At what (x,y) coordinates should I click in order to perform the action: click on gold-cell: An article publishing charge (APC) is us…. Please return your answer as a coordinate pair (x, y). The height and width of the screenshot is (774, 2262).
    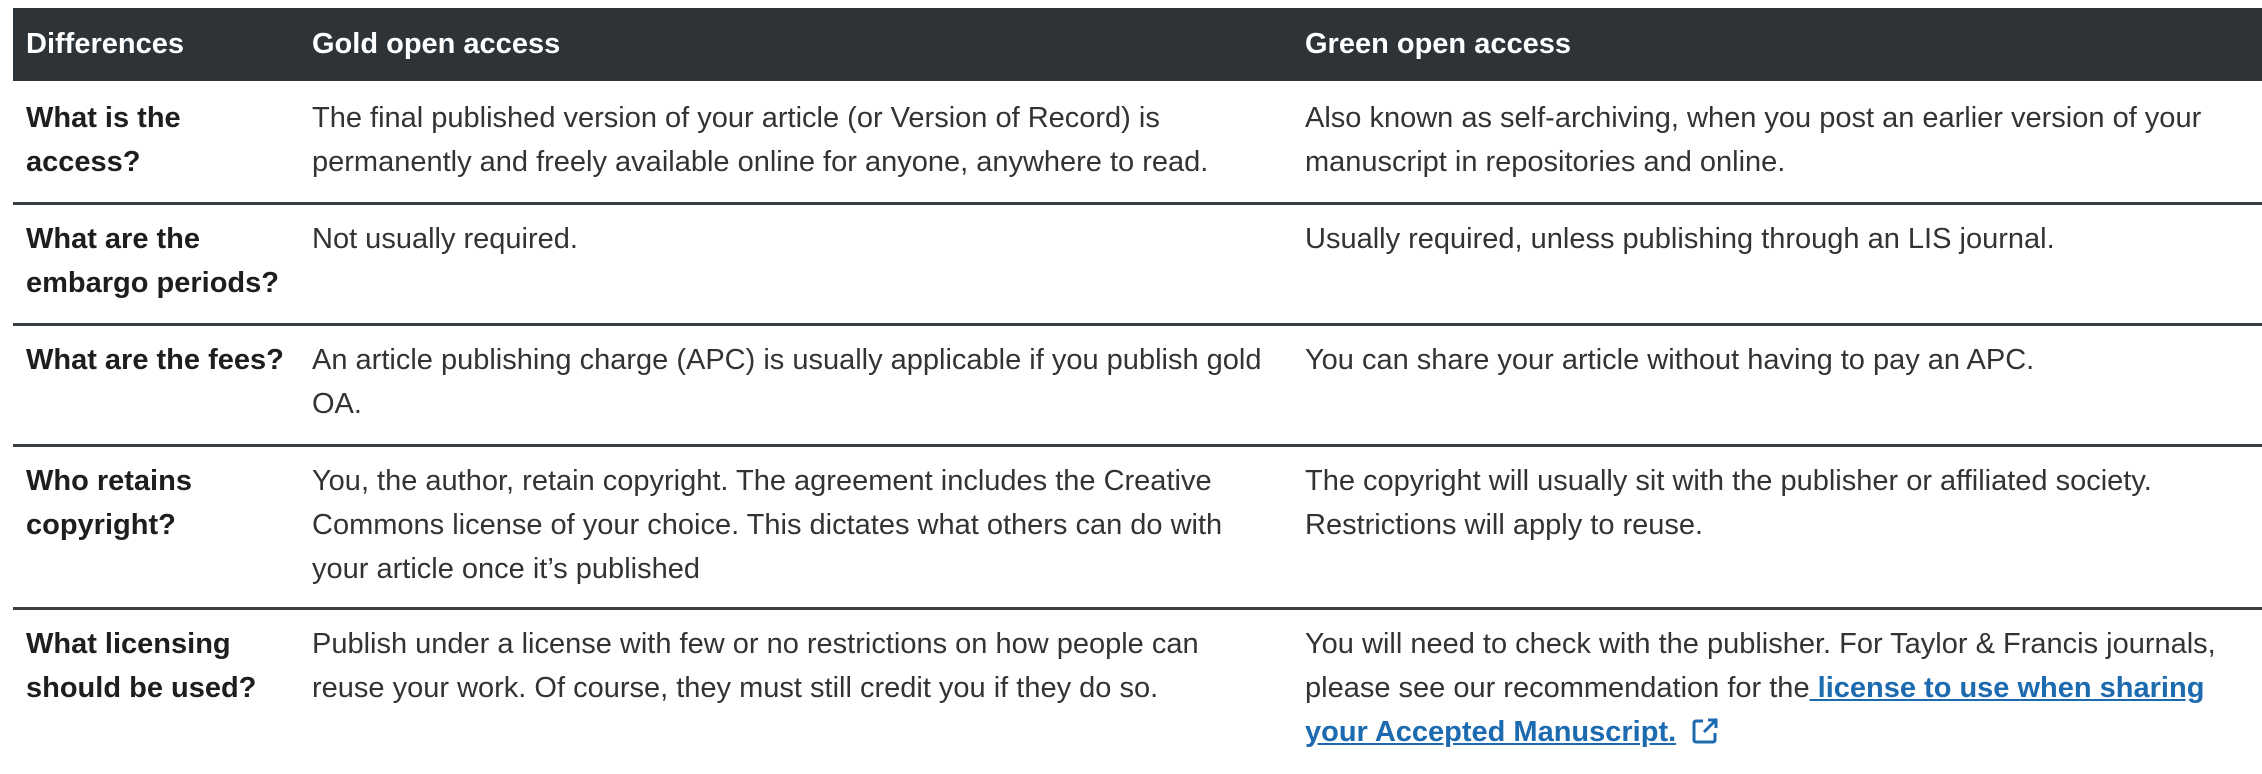
    Looking at the image, I should click on (795, 385).